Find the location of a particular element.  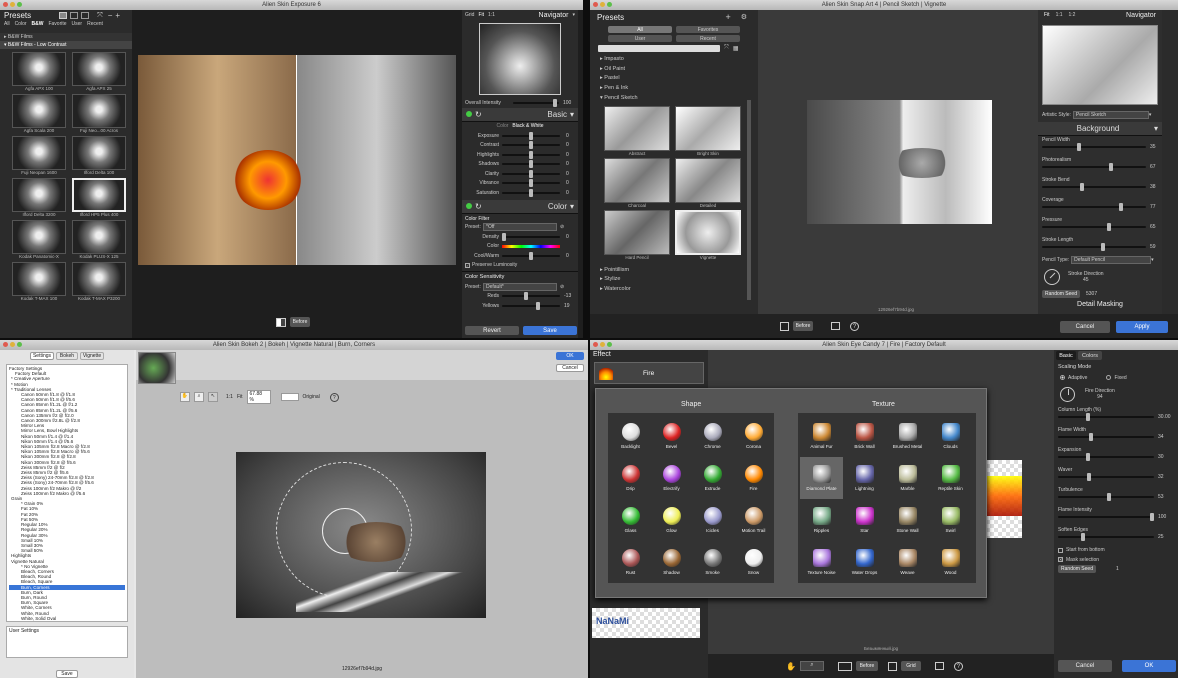

detail-view-icon is located at coordinates (85, 15).